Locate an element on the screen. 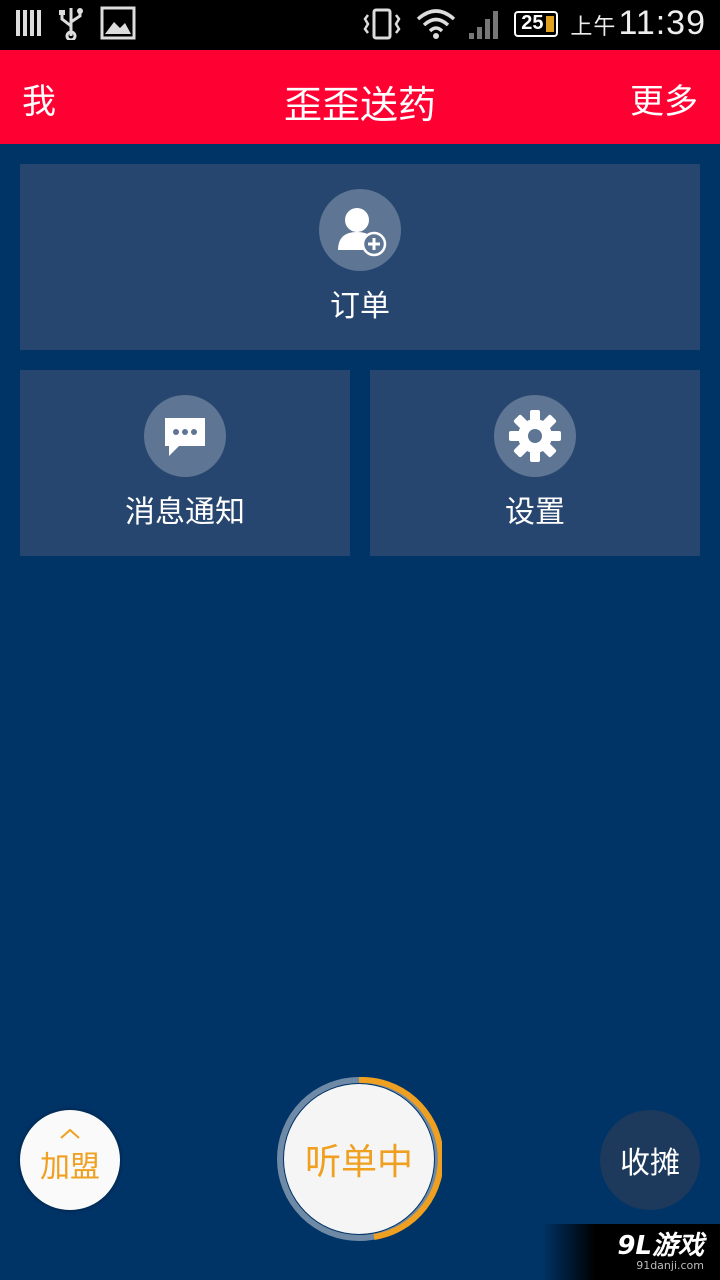 This screenshot has height=1280, width=720. battery-icon: 25 is located at coordinates (536, 23).